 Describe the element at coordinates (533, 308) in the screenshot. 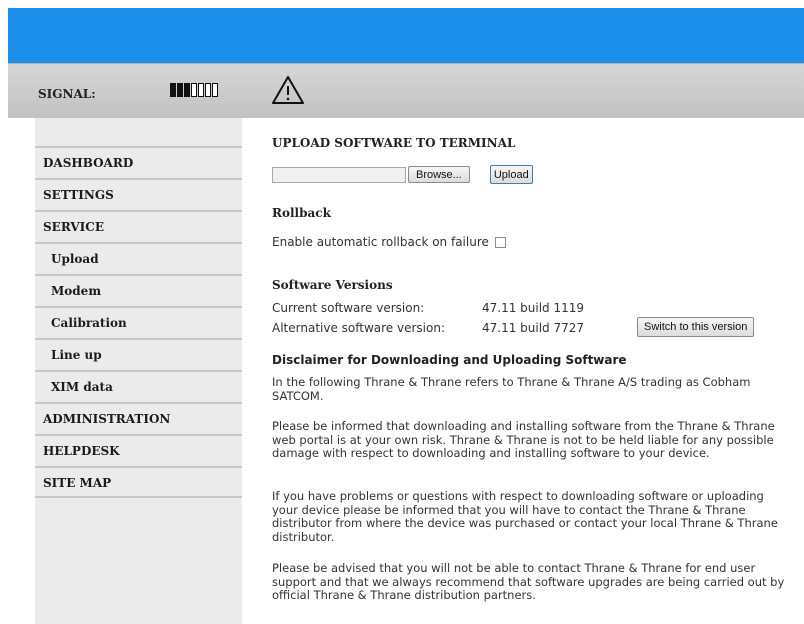

I see `current-version-value: 47.11 build 1119` at that location.